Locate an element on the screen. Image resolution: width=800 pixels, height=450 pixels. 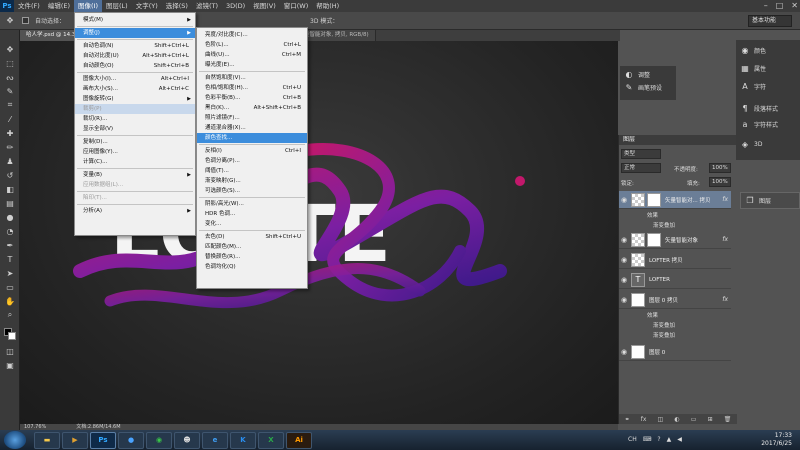
dock-paragraph-styles: ¶ 段落样式 is located at coordinates (759, 108).